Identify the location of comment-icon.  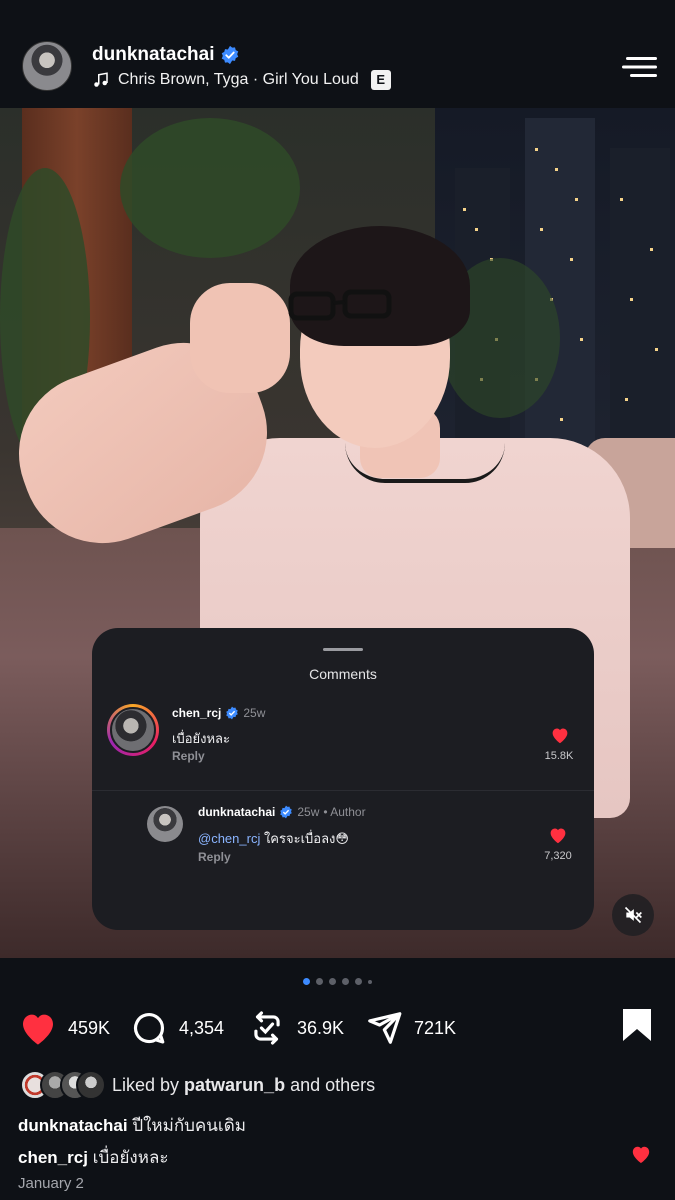
(149, 1028).